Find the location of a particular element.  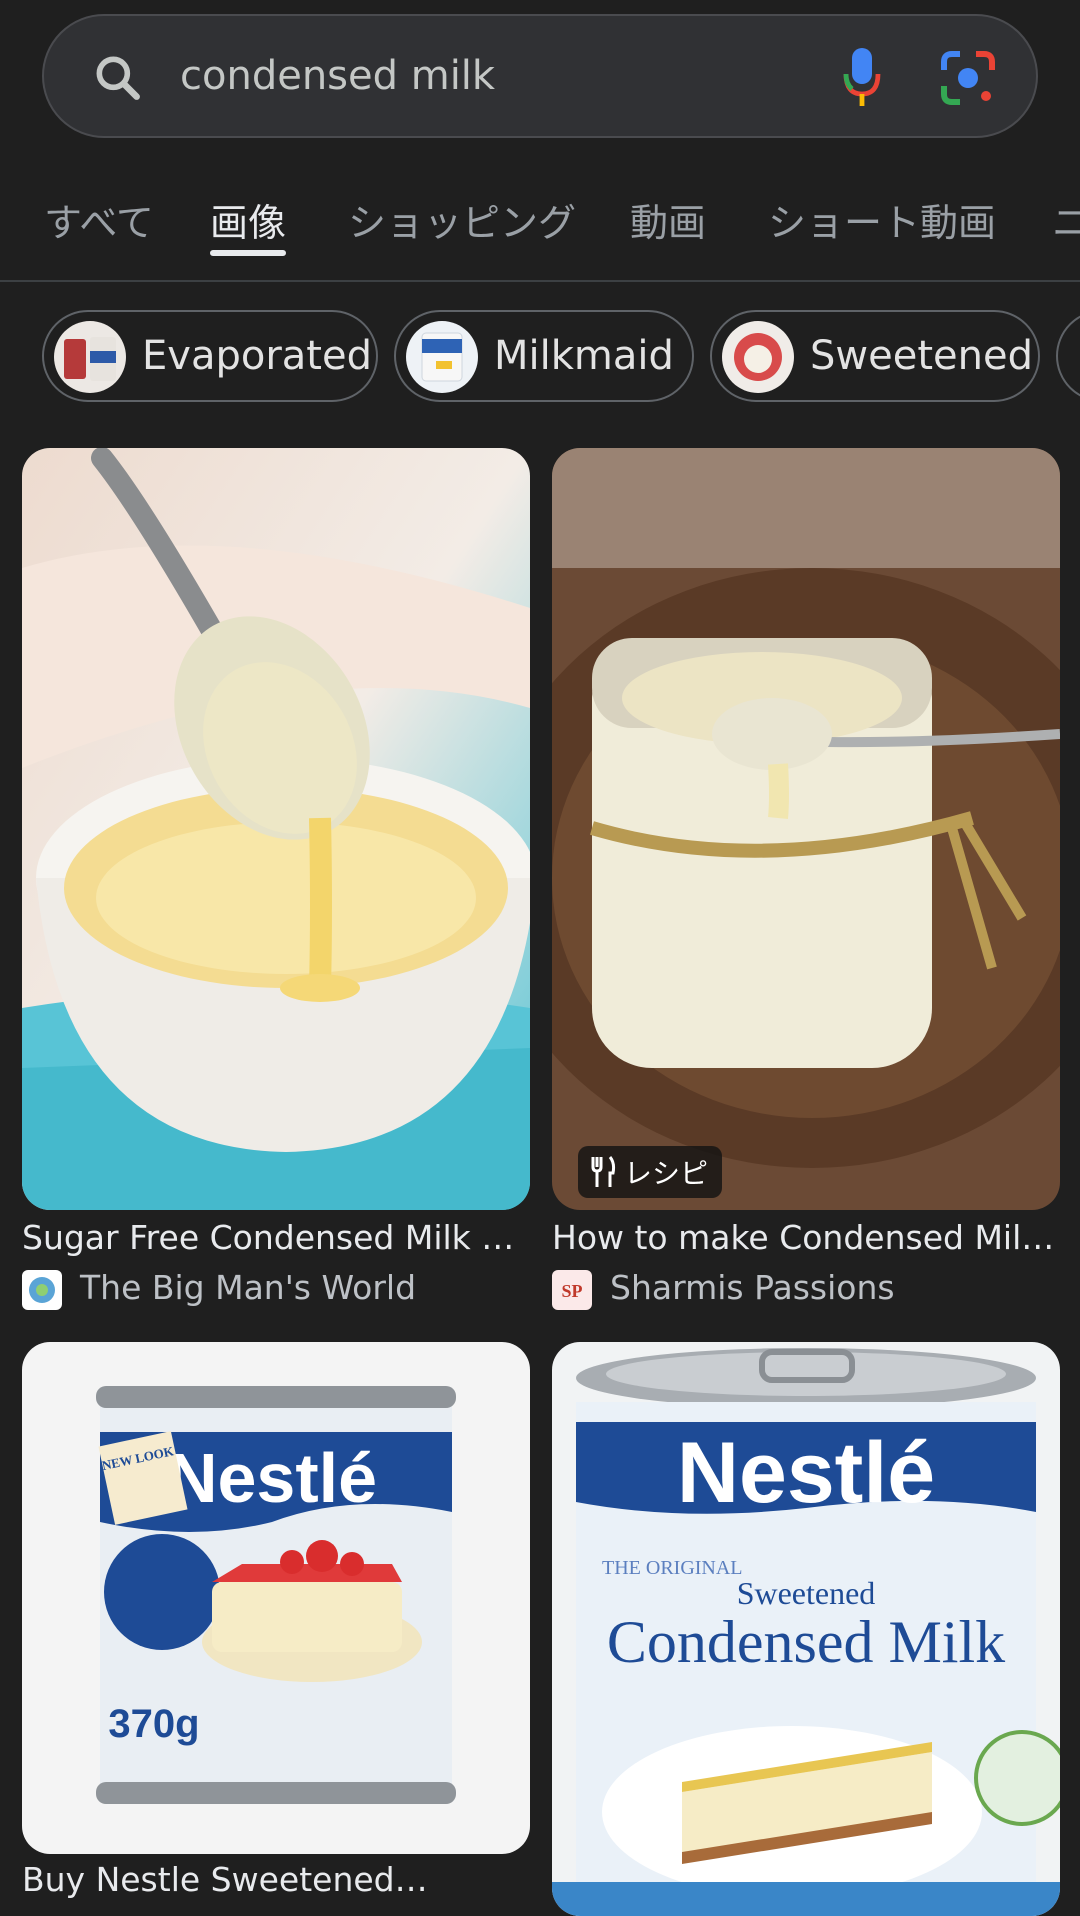

result-source: SP Sharmis Passions is located at coordinates (806, 1291).